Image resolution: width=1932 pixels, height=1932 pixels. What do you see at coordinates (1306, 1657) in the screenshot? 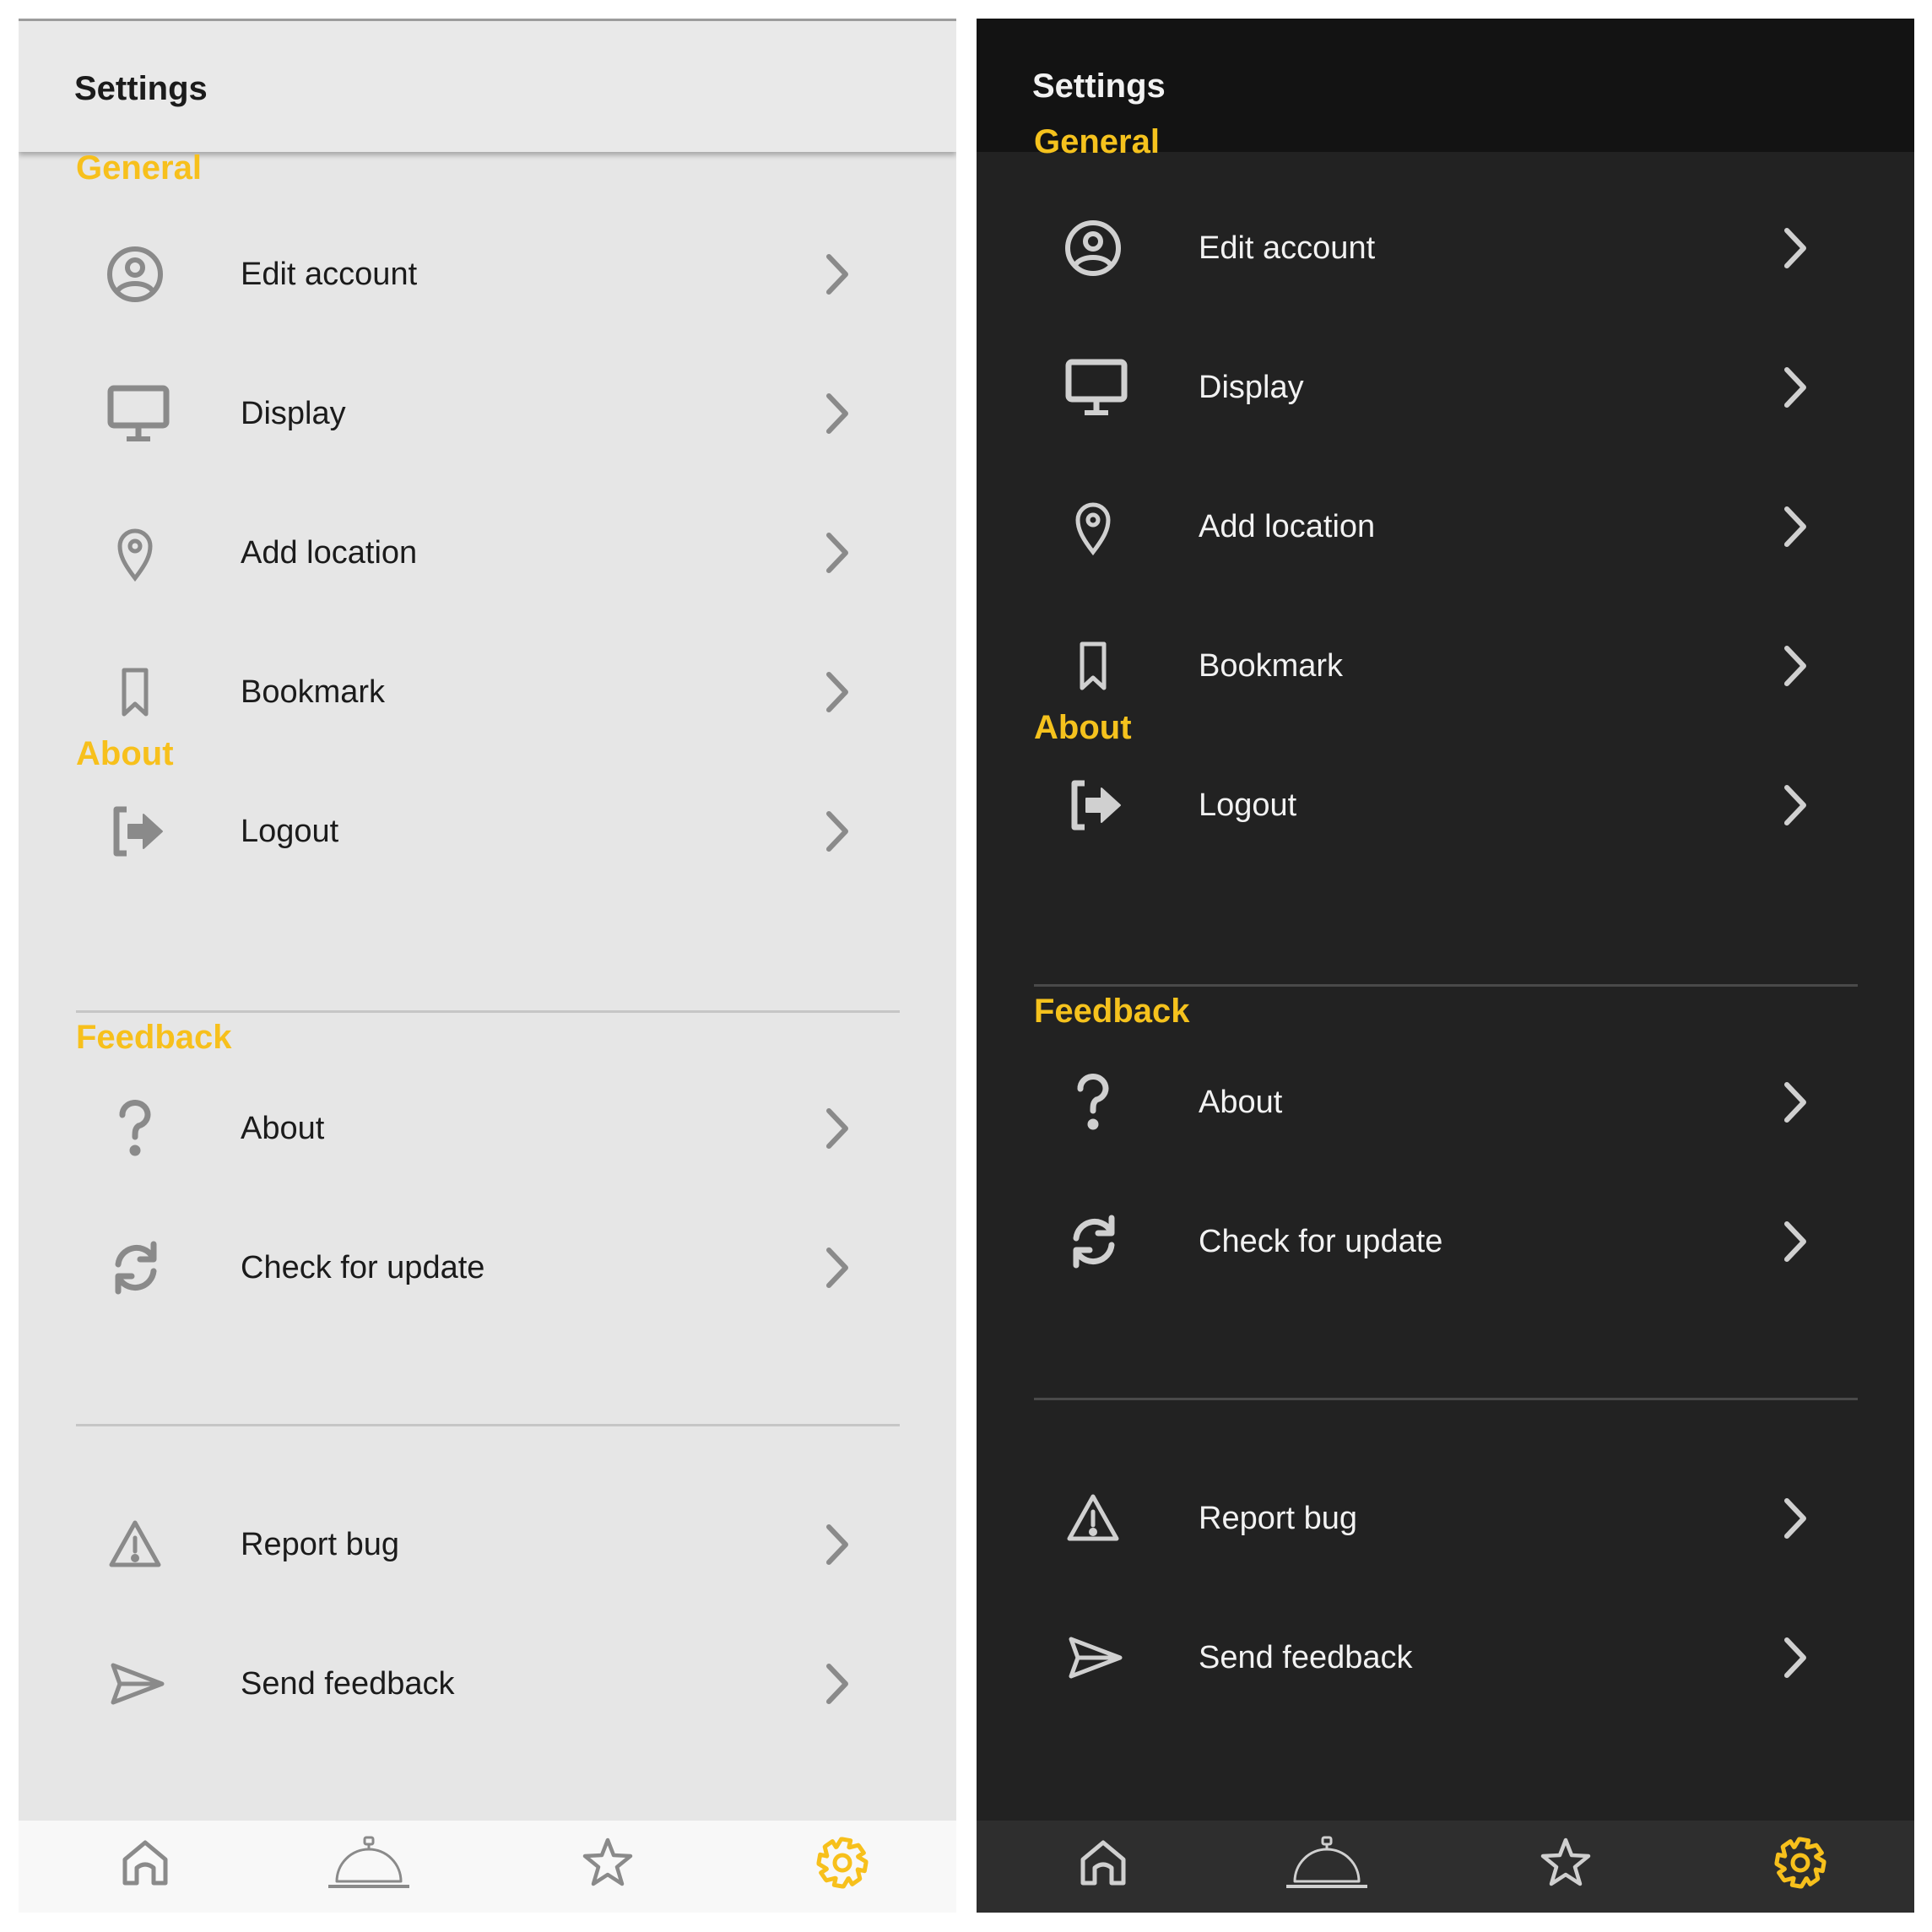
I see `settings-item-label: Send feedback` at bounding box center [1306, 1657].